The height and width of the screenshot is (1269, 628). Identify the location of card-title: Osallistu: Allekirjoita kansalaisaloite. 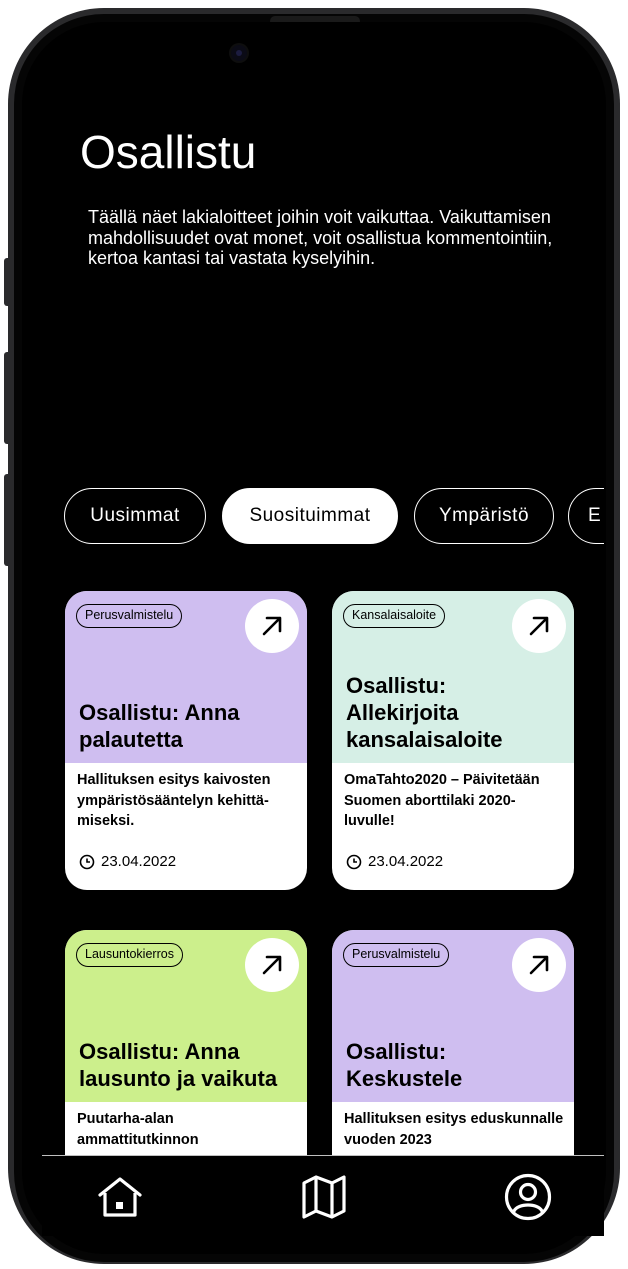
(424, 712).